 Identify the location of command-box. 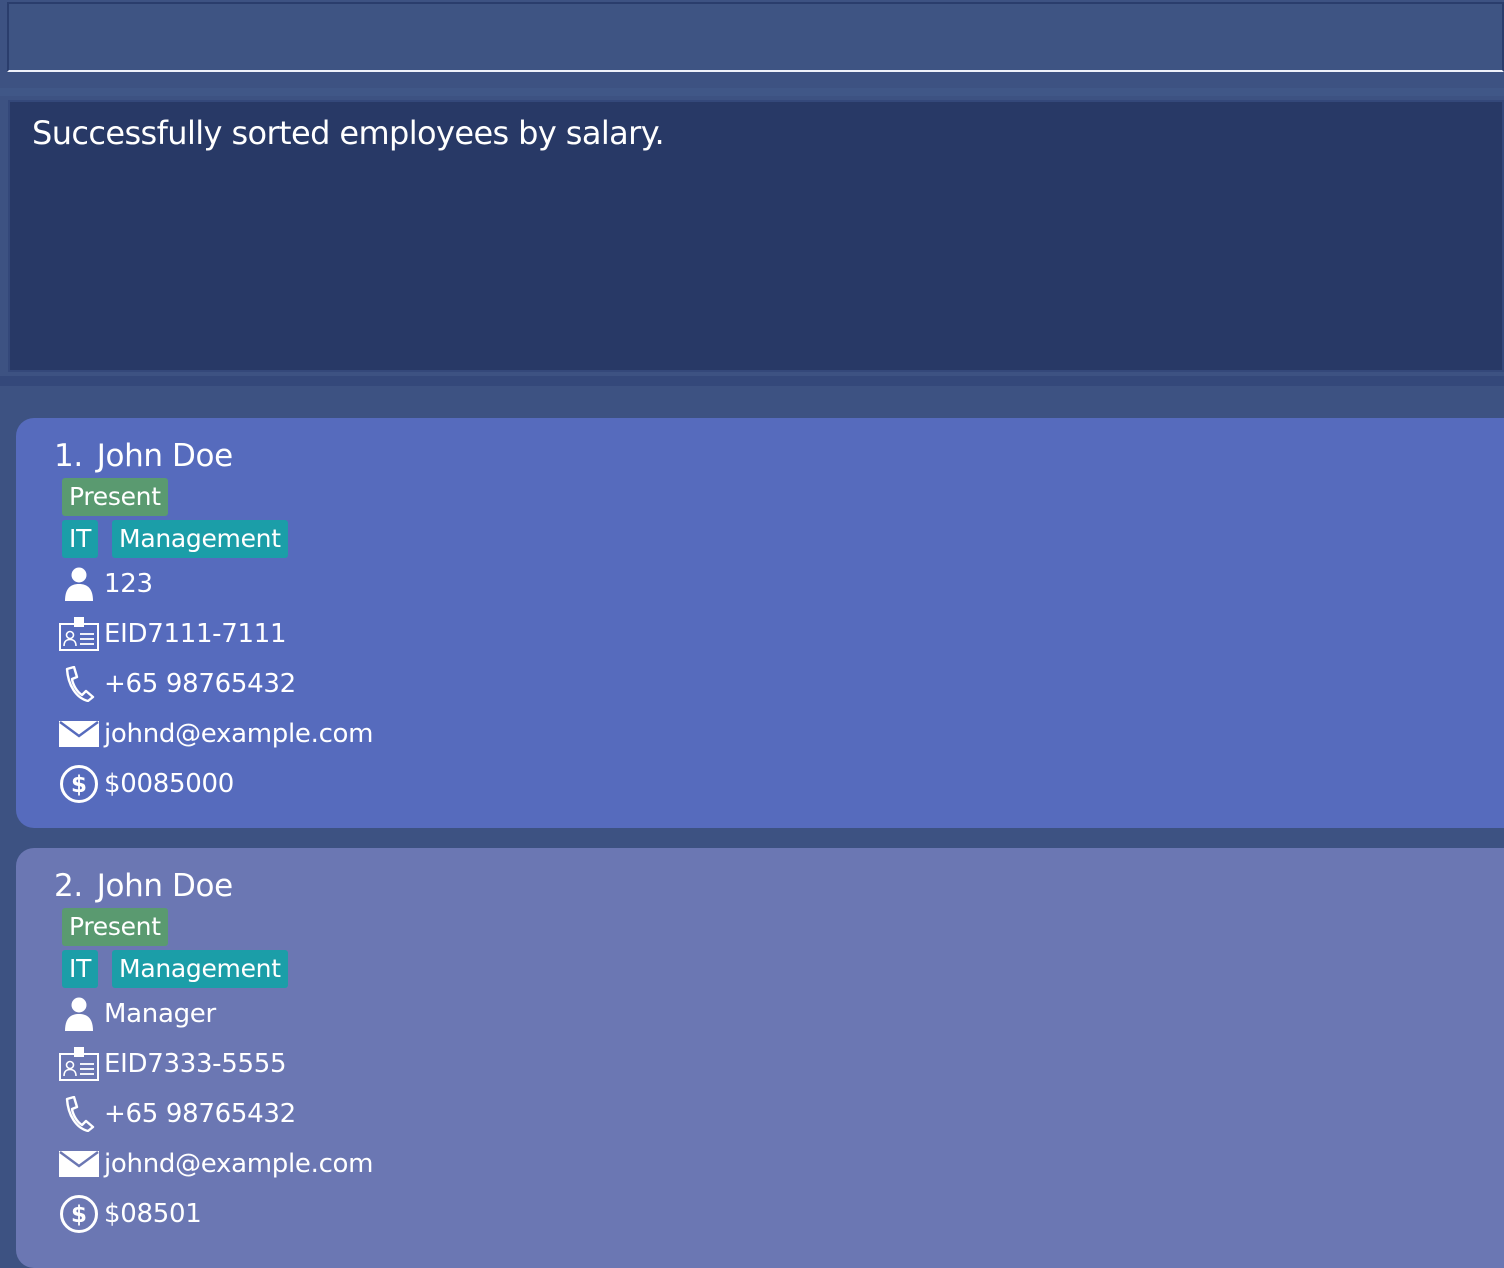
(755, 37).